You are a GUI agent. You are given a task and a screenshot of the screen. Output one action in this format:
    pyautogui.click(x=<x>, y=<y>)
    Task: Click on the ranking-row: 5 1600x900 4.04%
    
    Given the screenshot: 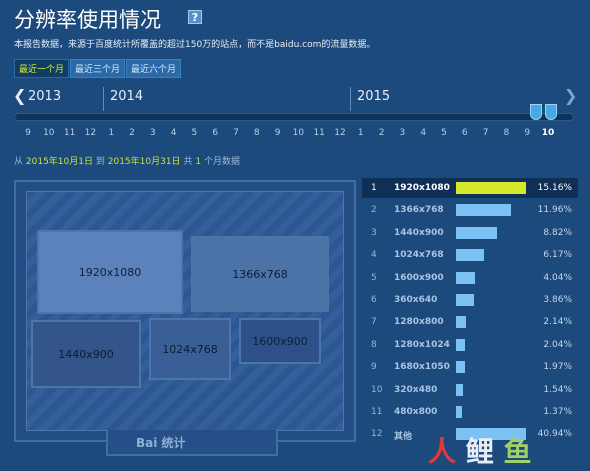 What is the action you would take?
    pyautogui.click(x=470, y=278)
    